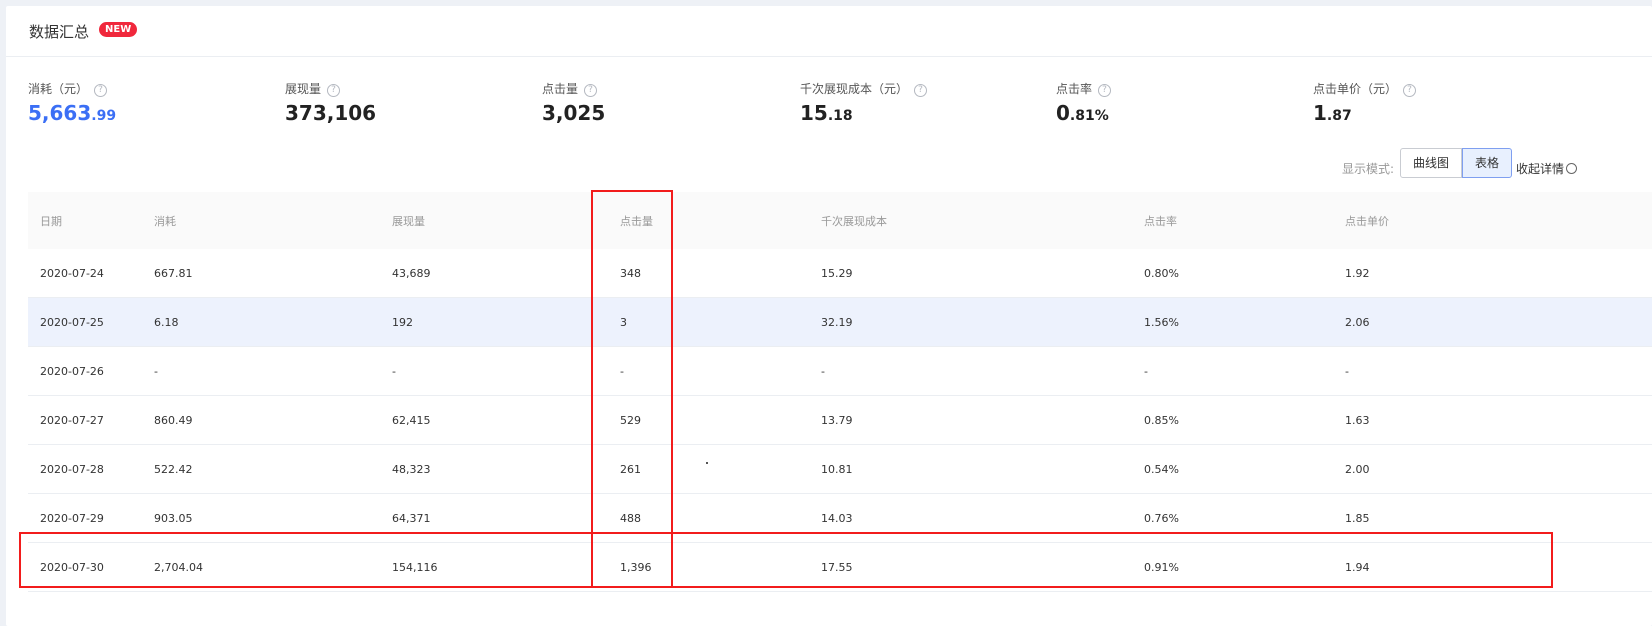  What do you see at coordinates (837, 273) in the screenshot?
I see `cell-cpm: 15.29` at bounding box center [837, 273].